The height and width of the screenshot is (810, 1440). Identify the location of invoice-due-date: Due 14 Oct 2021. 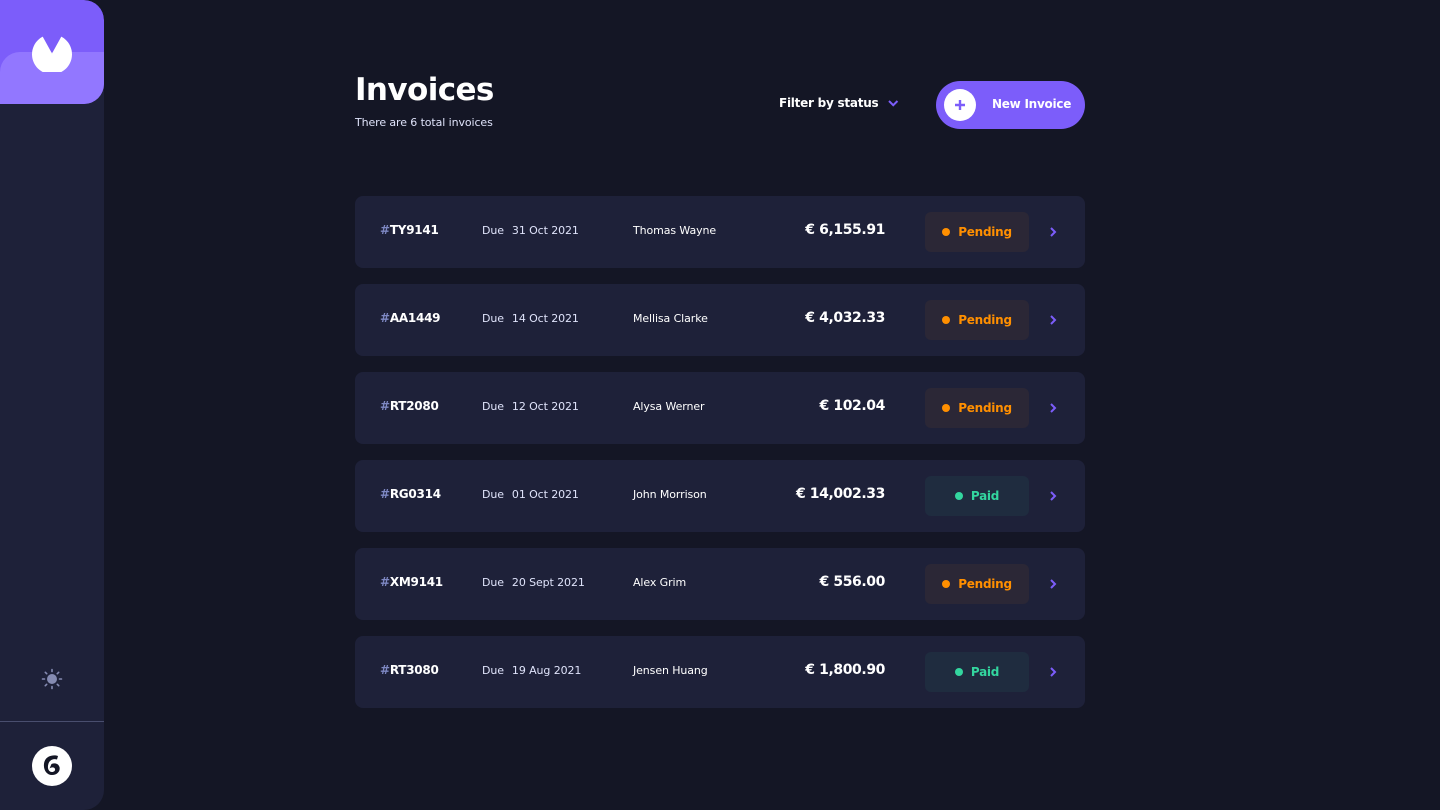
(530, 318).